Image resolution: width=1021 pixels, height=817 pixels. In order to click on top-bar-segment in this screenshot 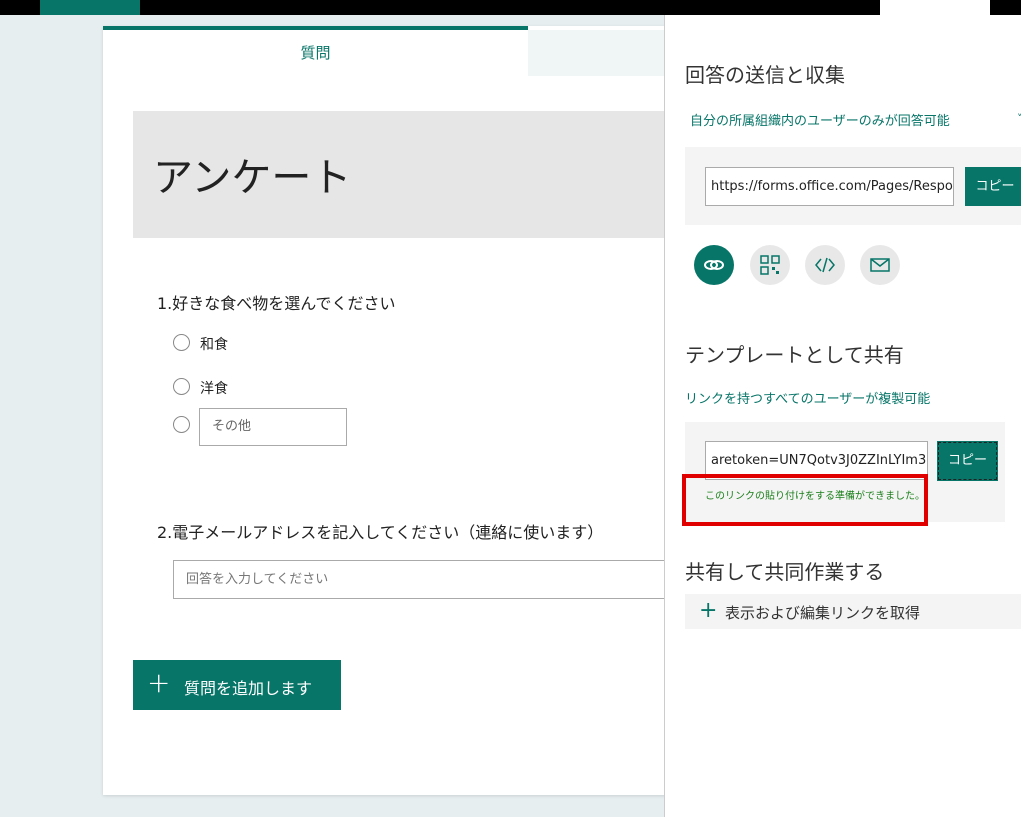, I will do `click(935, 7)`.